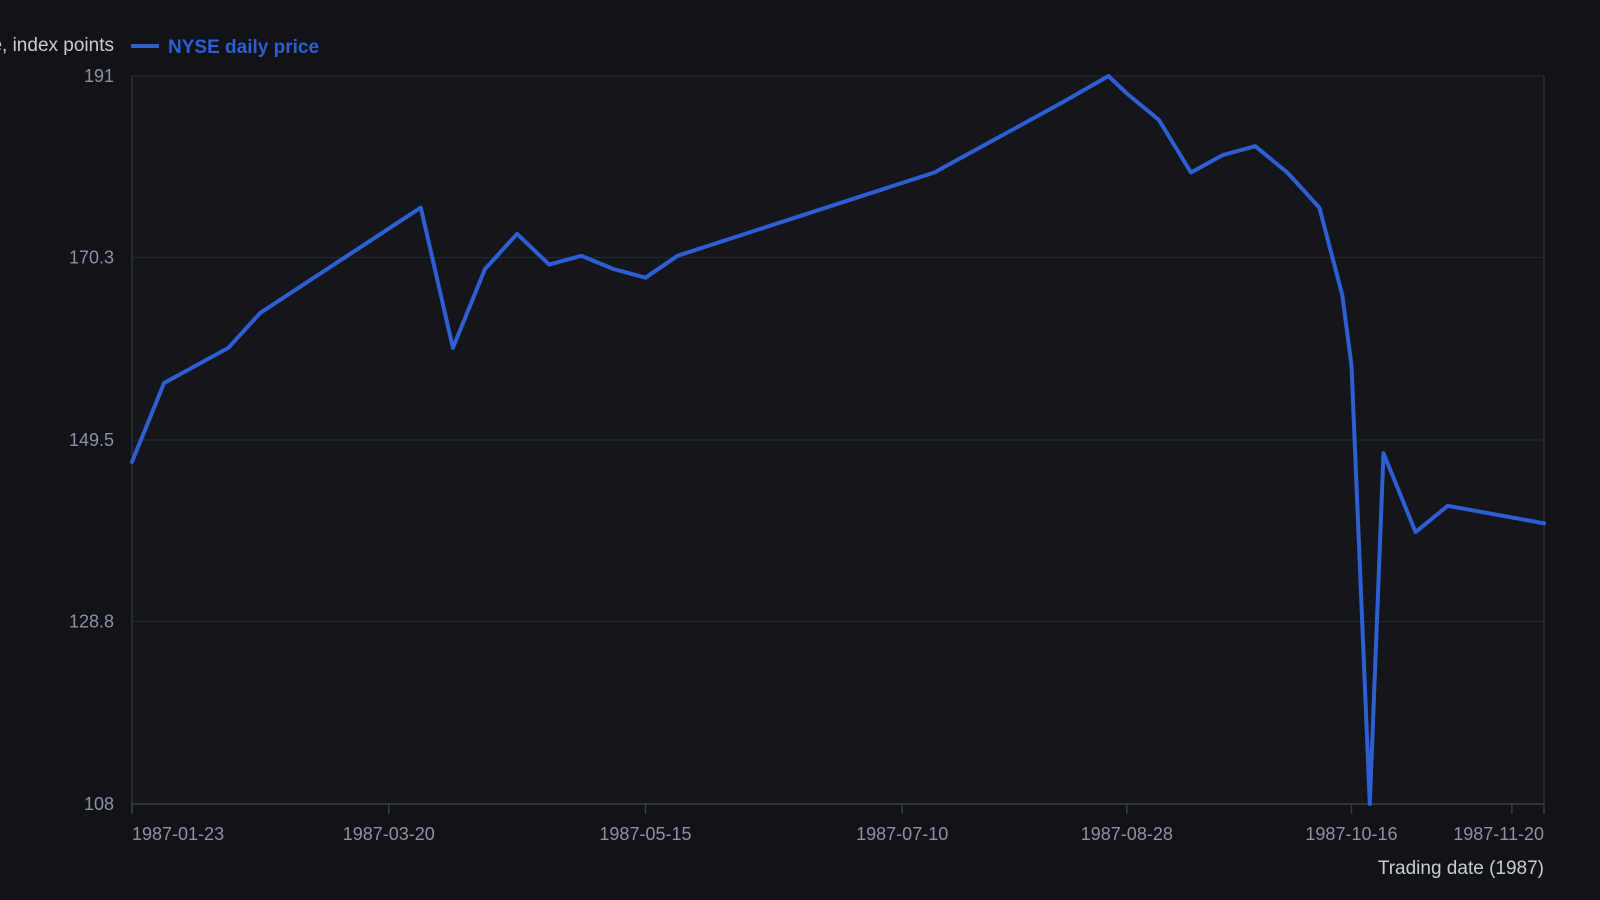 This screenshot has width=1600, height=900. Describe the element at coordinates (1351, 834) in the screenshot. I see `x-tick-label: 1987-10-16` at that location.